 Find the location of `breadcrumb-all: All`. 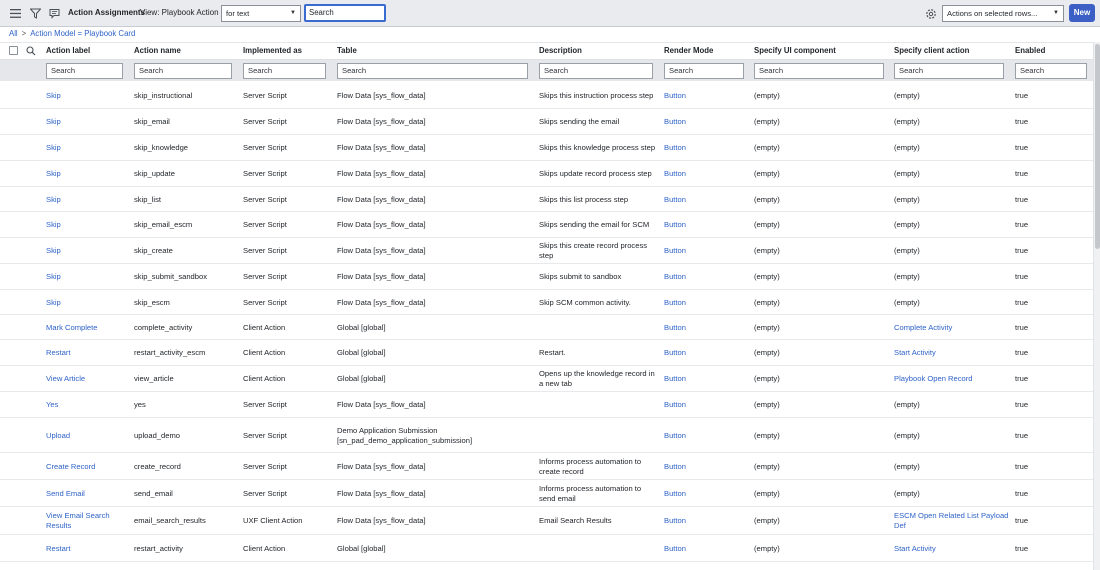

breadcrumb-all: All is located at coordinates (13, 33).